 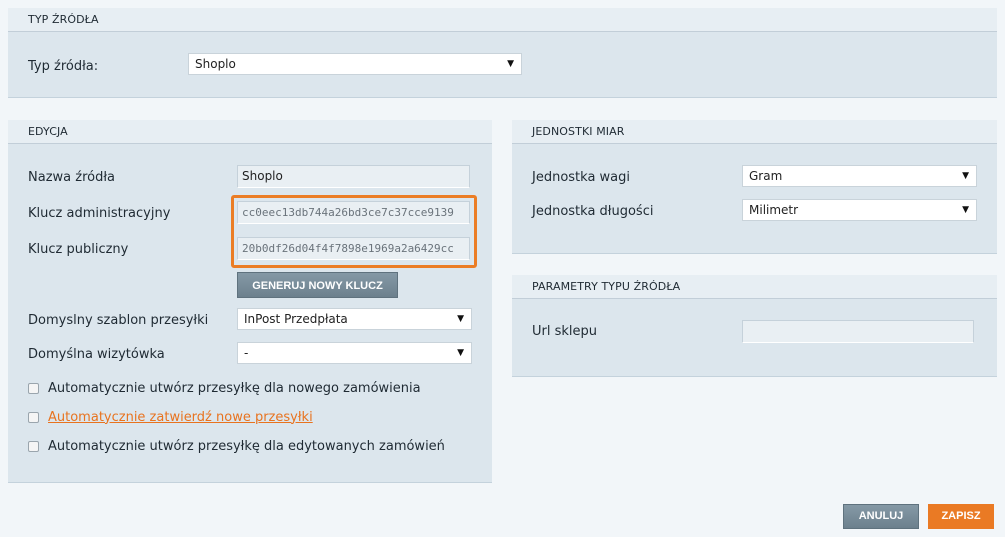 I want to click on shipment-template-select: InPost Przedpłata ▼, so click(x=354, y=319).